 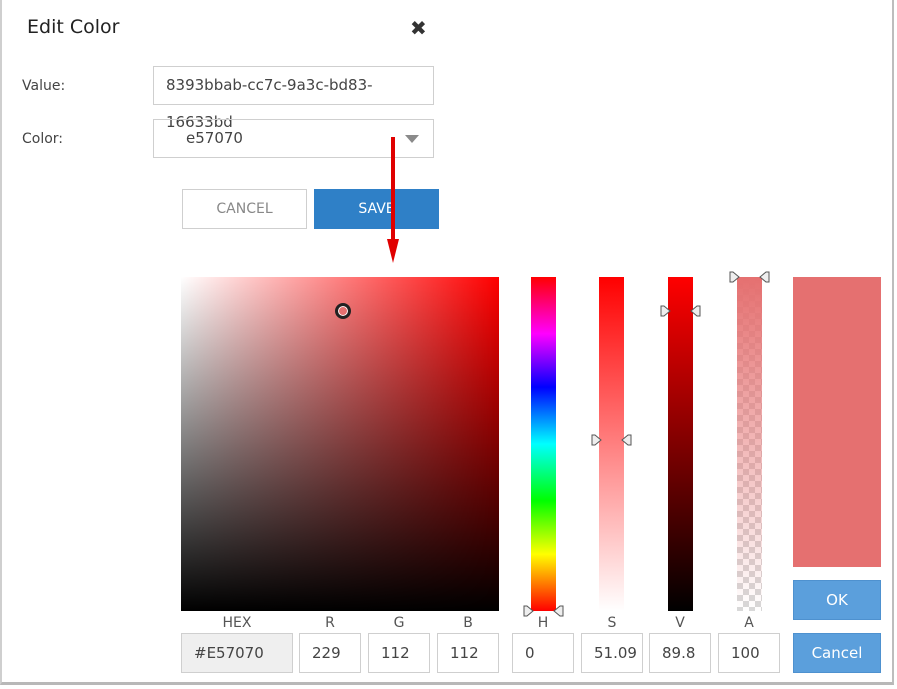 What do you see at coordinates (73, 27) in the screenshot?
I see `dialog-title: Edit Color` at bounding box center [73, 27].